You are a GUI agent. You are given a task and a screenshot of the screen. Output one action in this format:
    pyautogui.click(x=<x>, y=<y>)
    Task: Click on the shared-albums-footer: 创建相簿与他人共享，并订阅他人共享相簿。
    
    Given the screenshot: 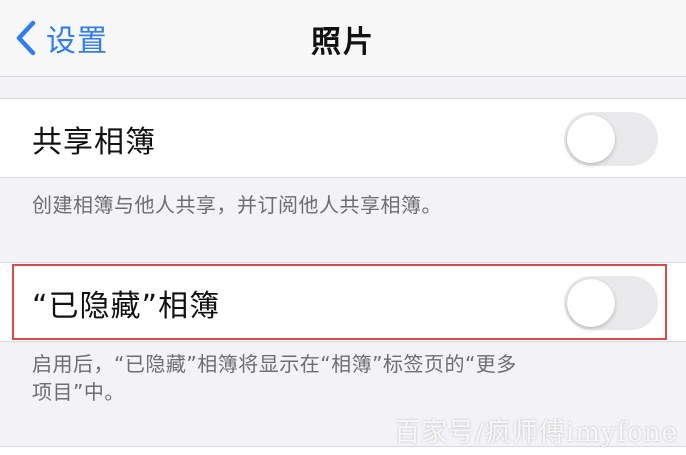 What is the action you would take?
    pyautogui.click(x=237, y=205)
    